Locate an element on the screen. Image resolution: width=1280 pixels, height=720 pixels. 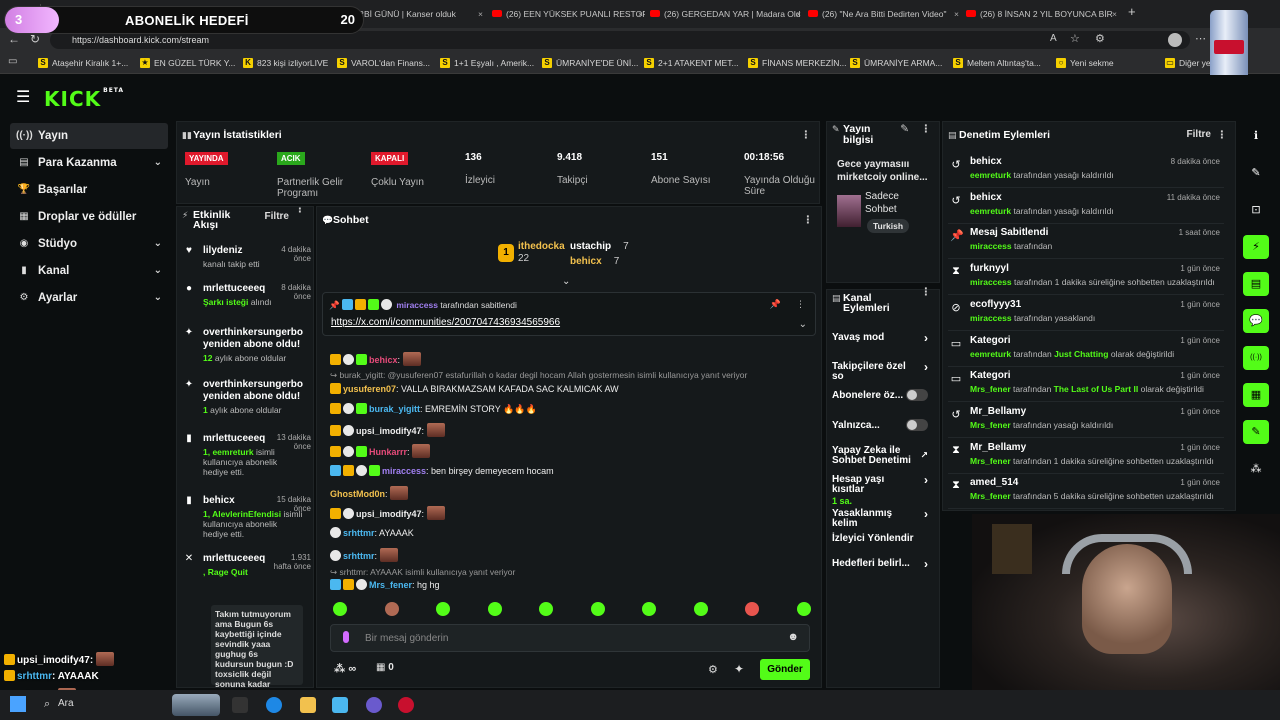
activity-filter-button: Filtre is located at coordinates (277, 218).